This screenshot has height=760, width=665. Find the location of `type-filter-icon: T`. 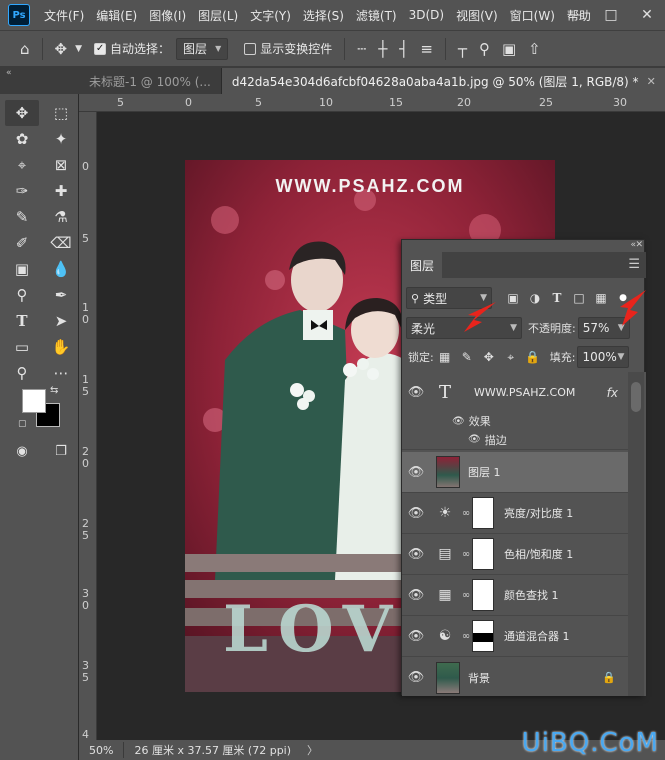

type-filter-icon: T is located at coordinates (557, 298).